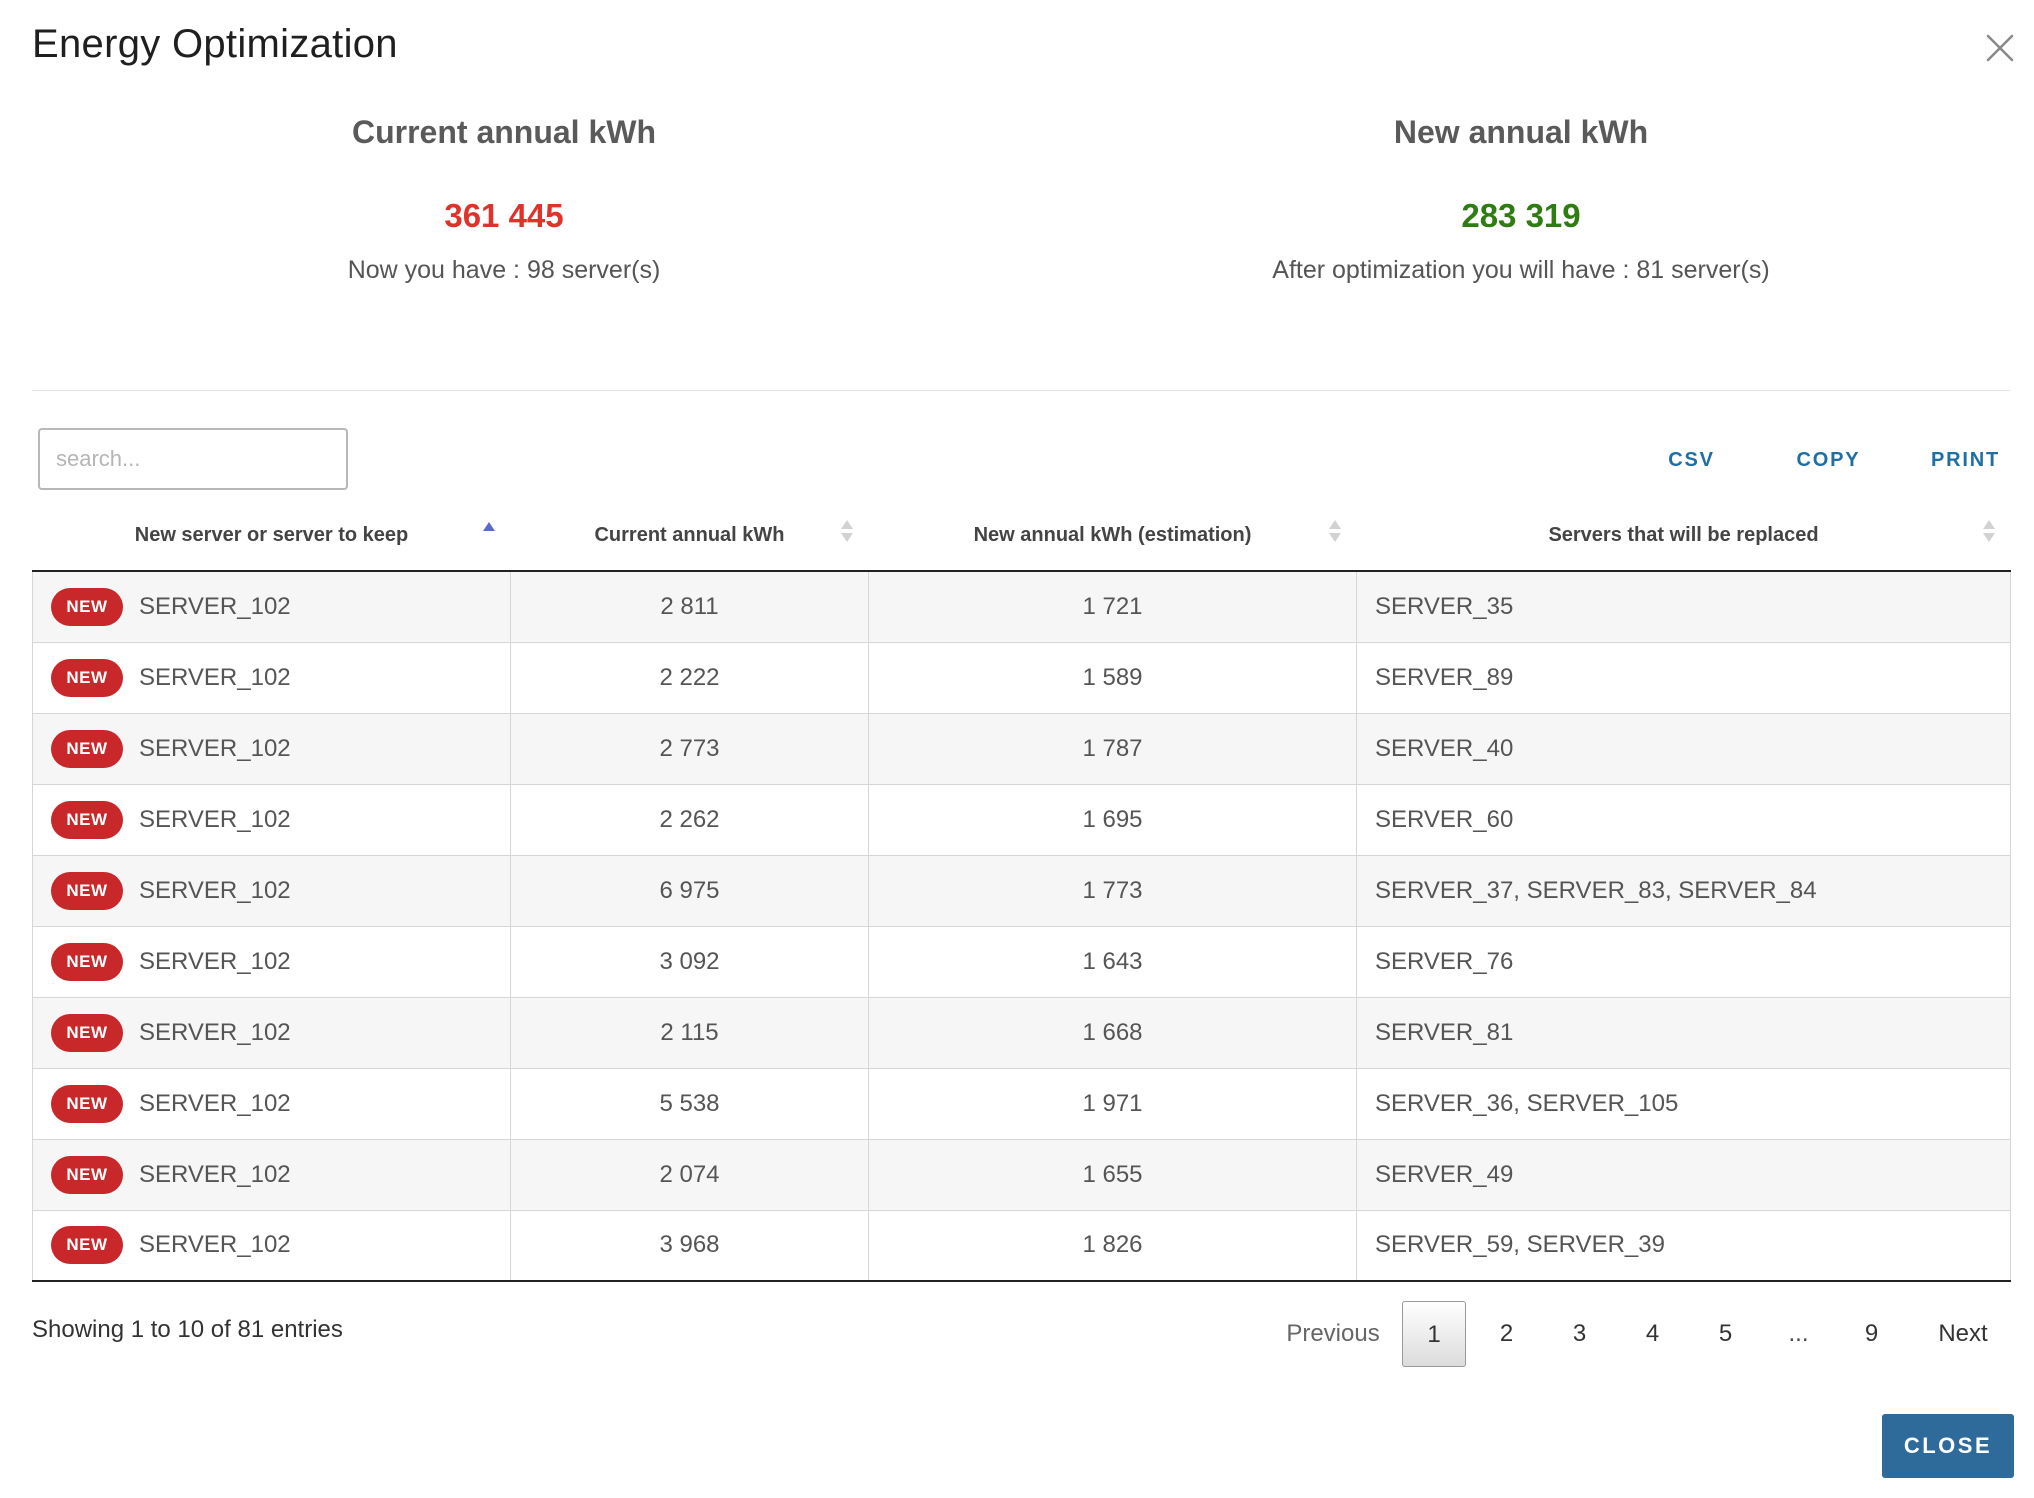  I want to click on new-kwh-cell: 1 721, so click(1112, 607).